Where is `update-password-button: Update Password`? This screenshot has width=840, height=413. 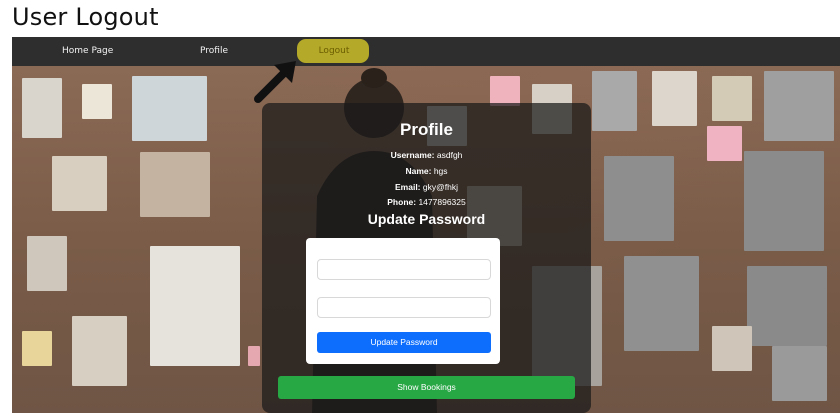
update-password-button: Update Password is located at coordinates (404, 342).